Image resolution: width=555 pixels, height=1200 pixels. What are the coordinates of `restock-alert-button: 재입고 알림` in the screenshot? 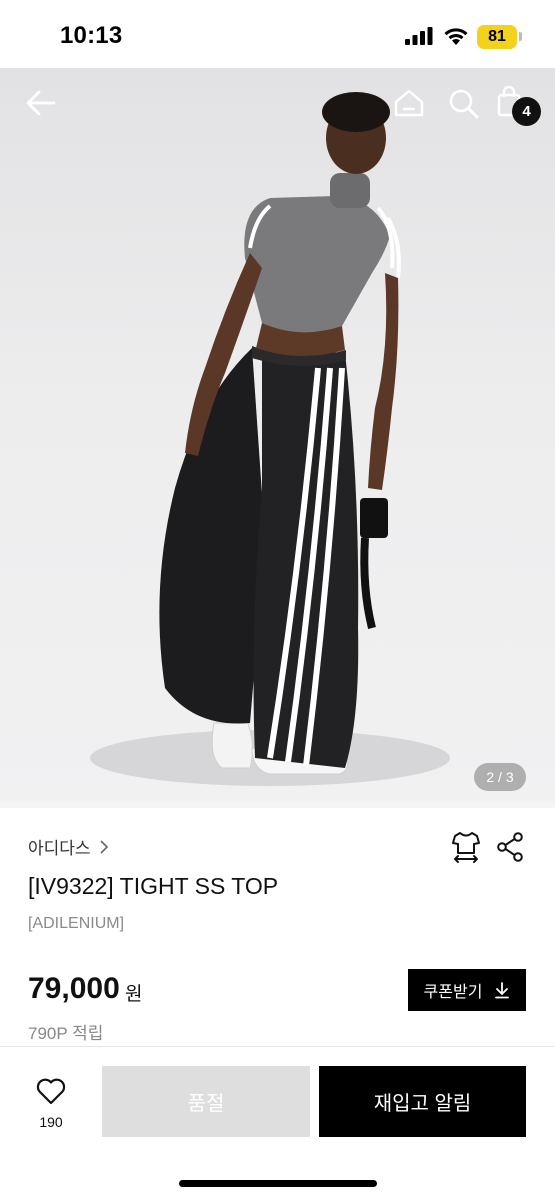 It's located at (422, 1101).